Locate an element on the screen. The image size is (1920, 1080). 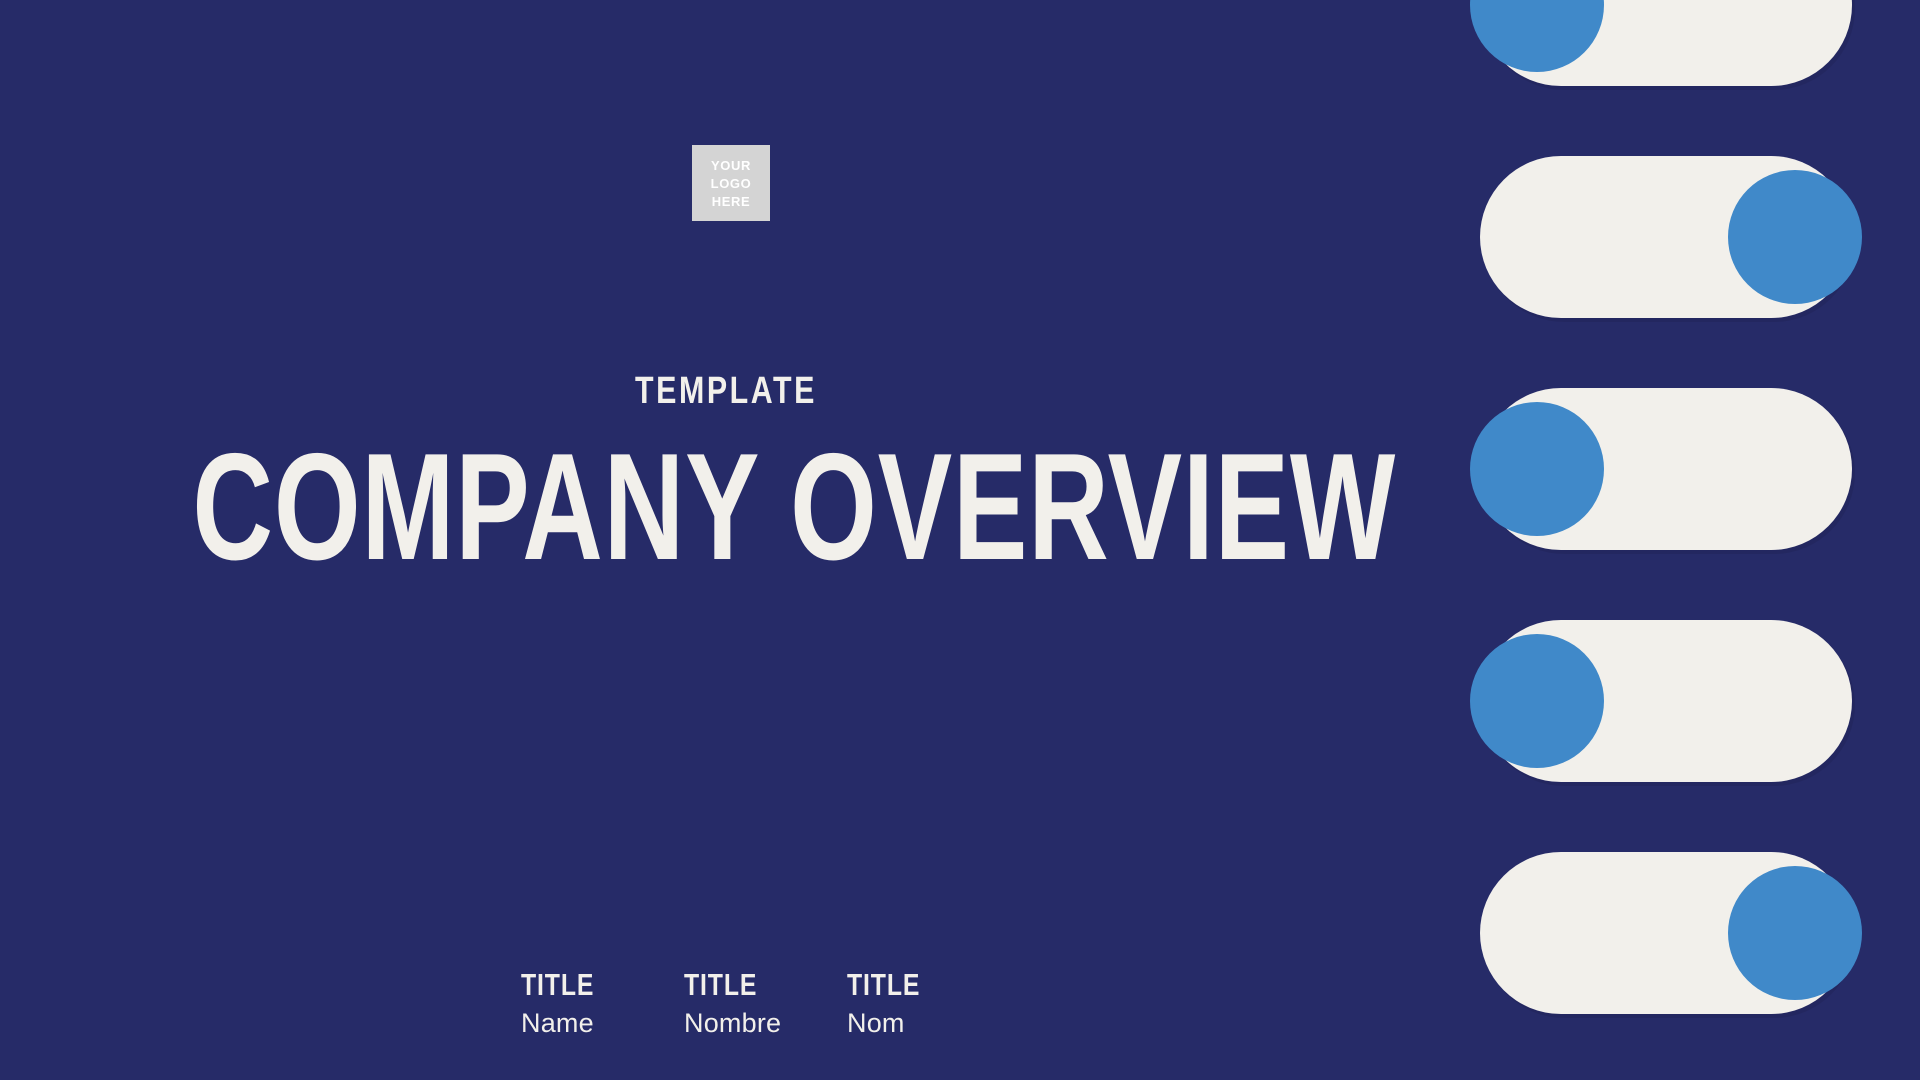
credit-column: TITLE Nombre is located at coordinates (765, 1003).